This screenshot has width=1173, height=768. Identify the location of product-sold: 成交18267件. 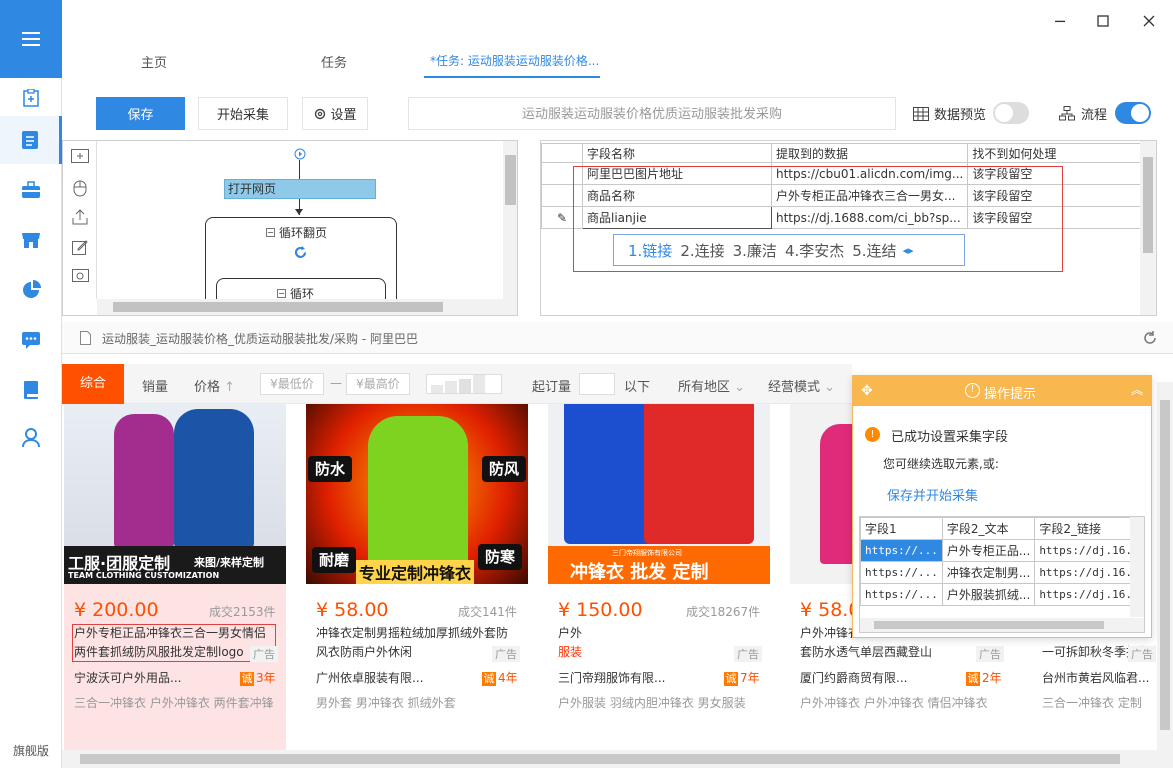
(723, 612).